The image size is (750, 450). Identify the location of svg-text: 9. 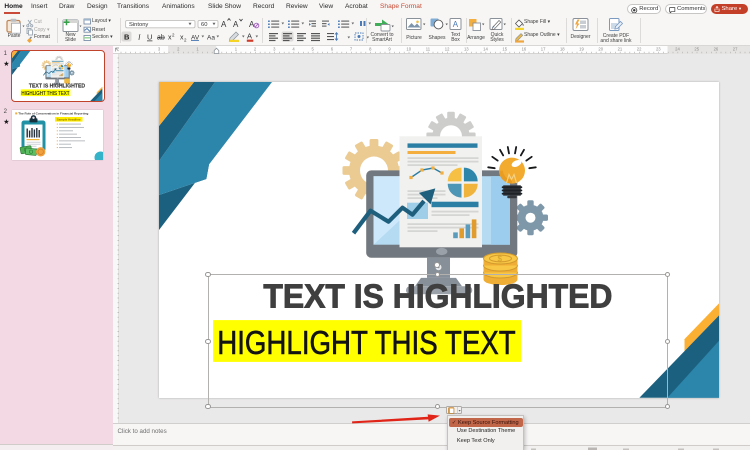
(389, 49).